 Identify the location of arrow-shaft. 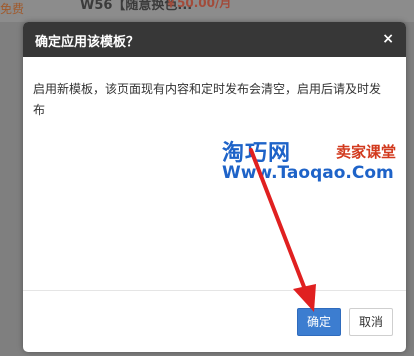
(278, 221).